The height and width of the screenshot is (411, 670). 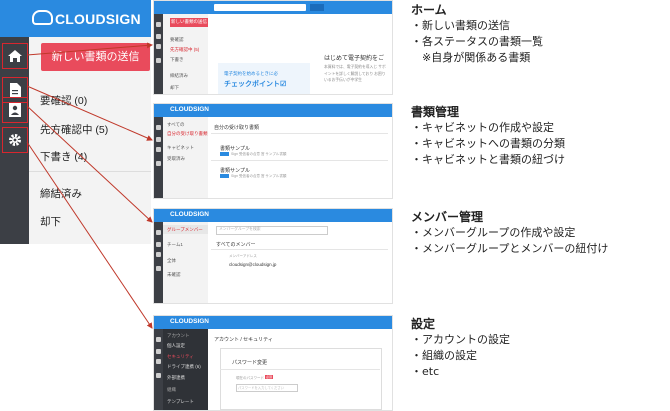 I want to click on description-heading: 設定, so click(x=423, y=324).